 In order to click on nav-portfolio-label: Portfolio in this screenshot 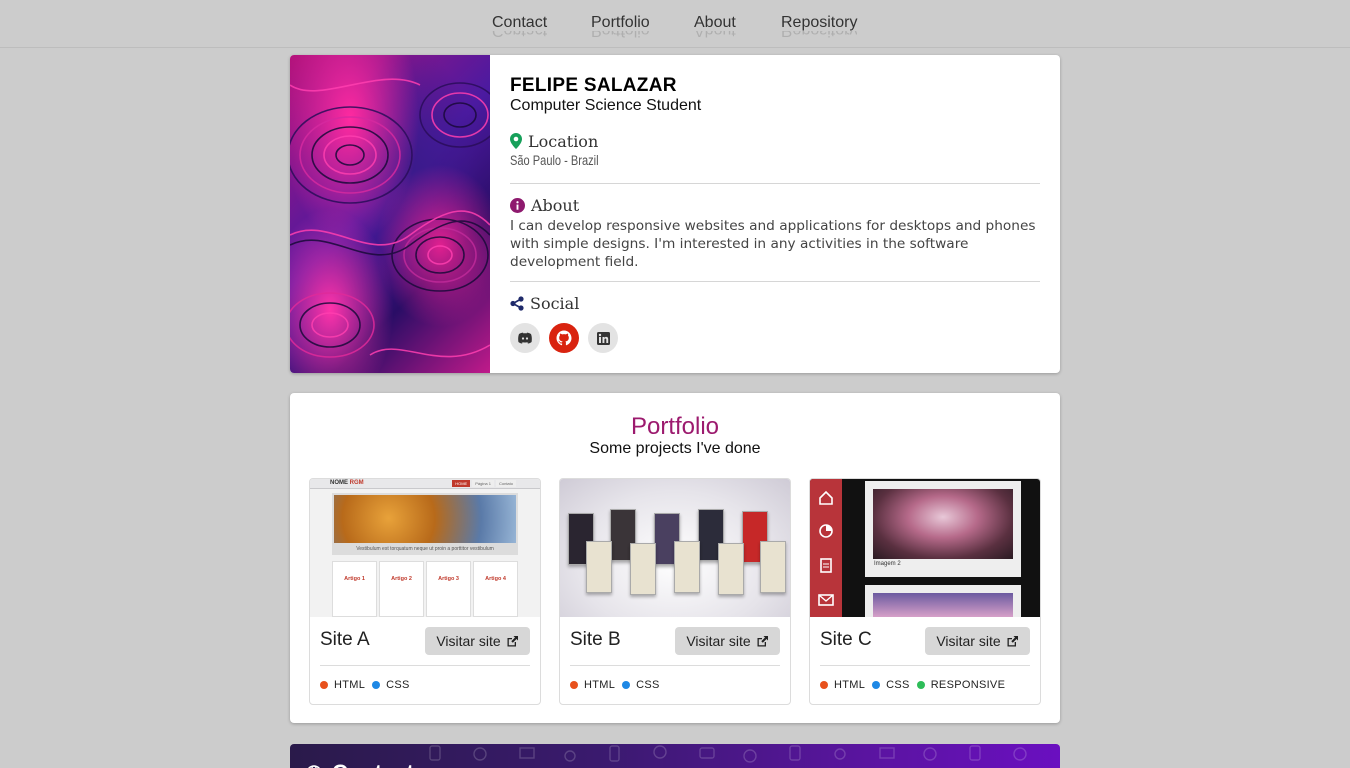, I will do `click(620, 22)`.